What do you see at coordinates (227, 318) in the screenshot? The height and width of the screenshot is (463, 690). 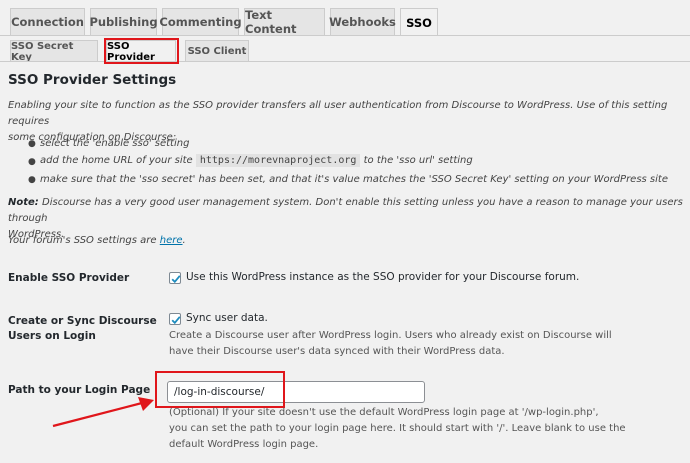 I see `sync-user-data-text: Sync user data.` at bounding box center [227, 318].